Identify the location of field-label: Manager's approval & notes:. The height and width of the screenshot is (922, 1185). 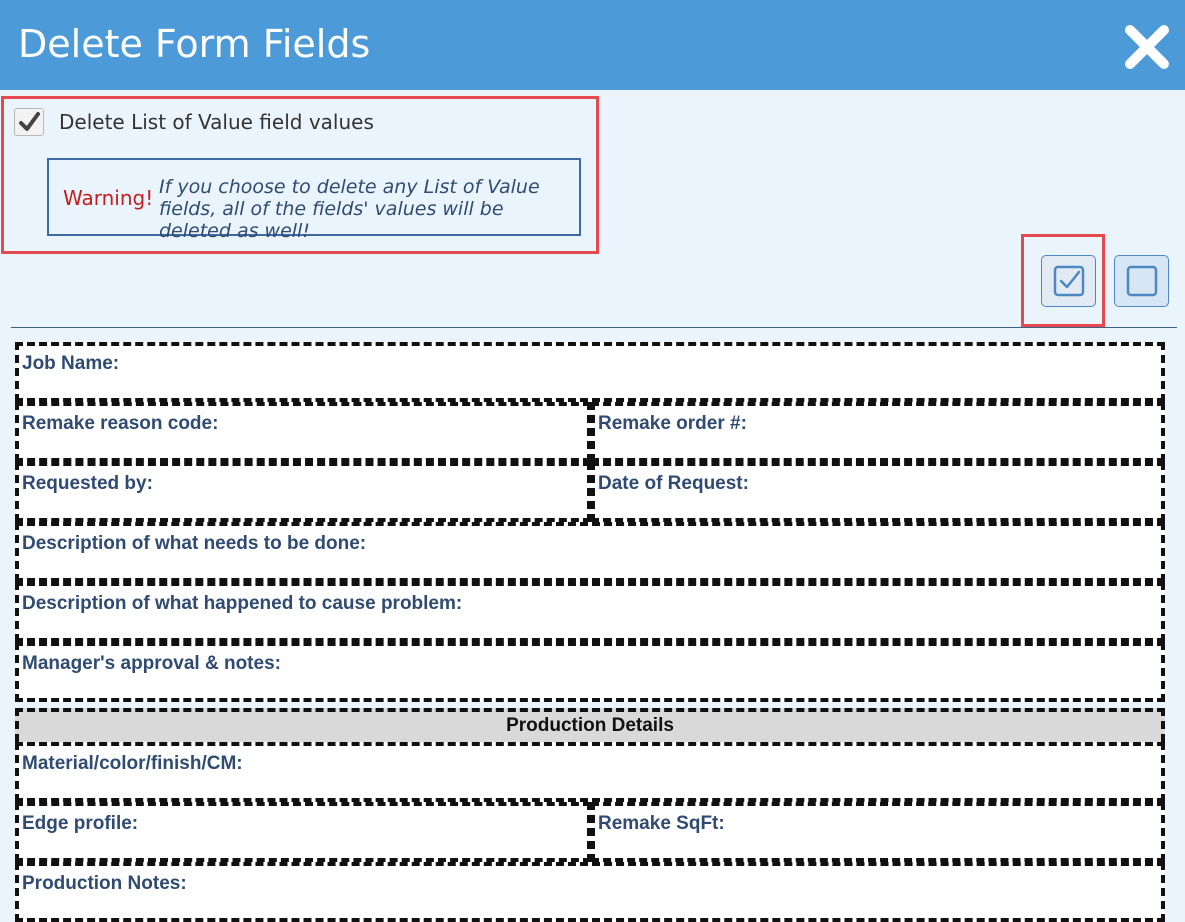
(151, 663).